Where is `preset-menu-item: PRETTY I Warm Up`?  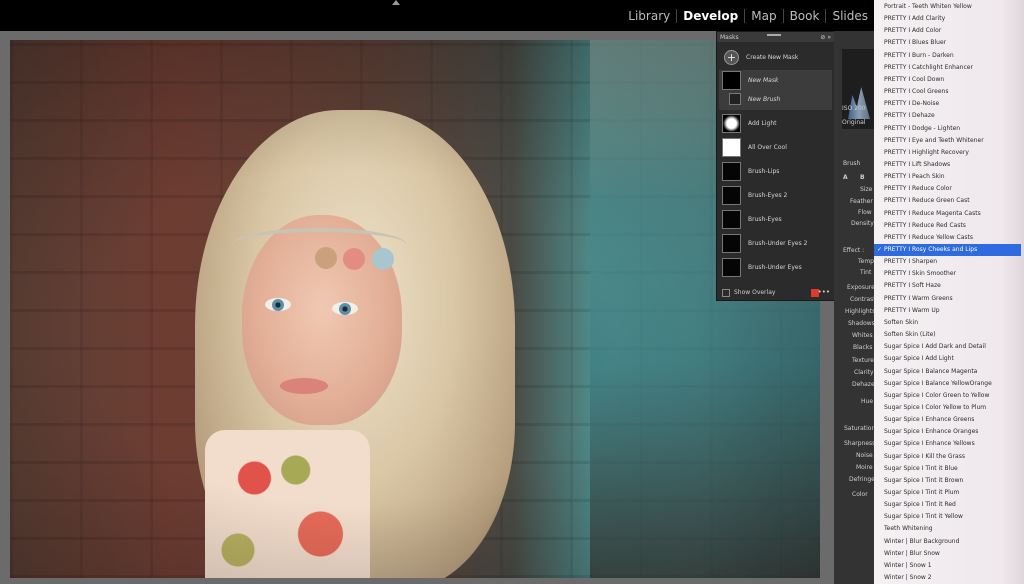
preset-menu-item: PRETTY I Warm Up is located at coordinates (949, 311).